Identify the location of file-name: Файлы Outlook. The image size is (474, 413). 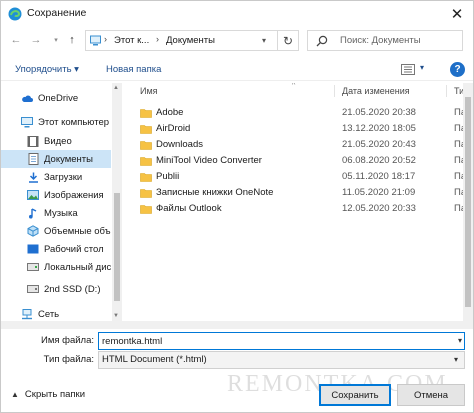
(189, 208).